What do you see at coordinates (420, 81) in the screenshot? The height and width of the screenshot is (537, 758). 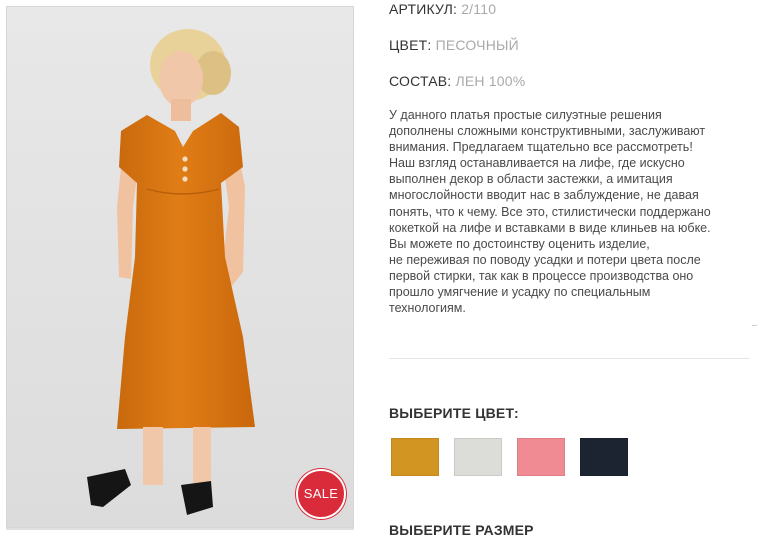 I see `composition-label: СОСТАВ:` at bounding box center [420, 81].